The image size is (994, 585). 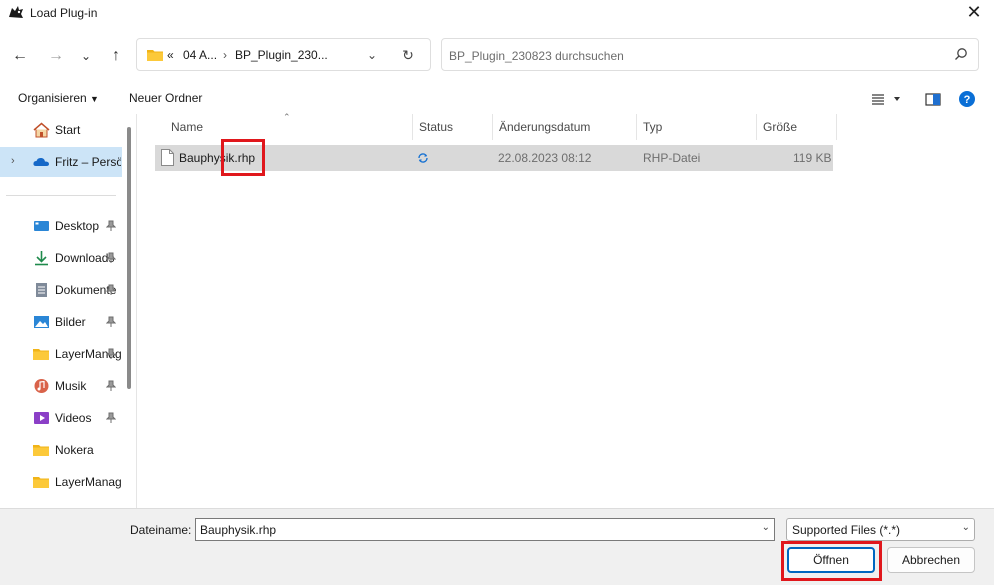 I want to click on file-modified: 22.08.2023 08:12, so click(x=545, y=158).